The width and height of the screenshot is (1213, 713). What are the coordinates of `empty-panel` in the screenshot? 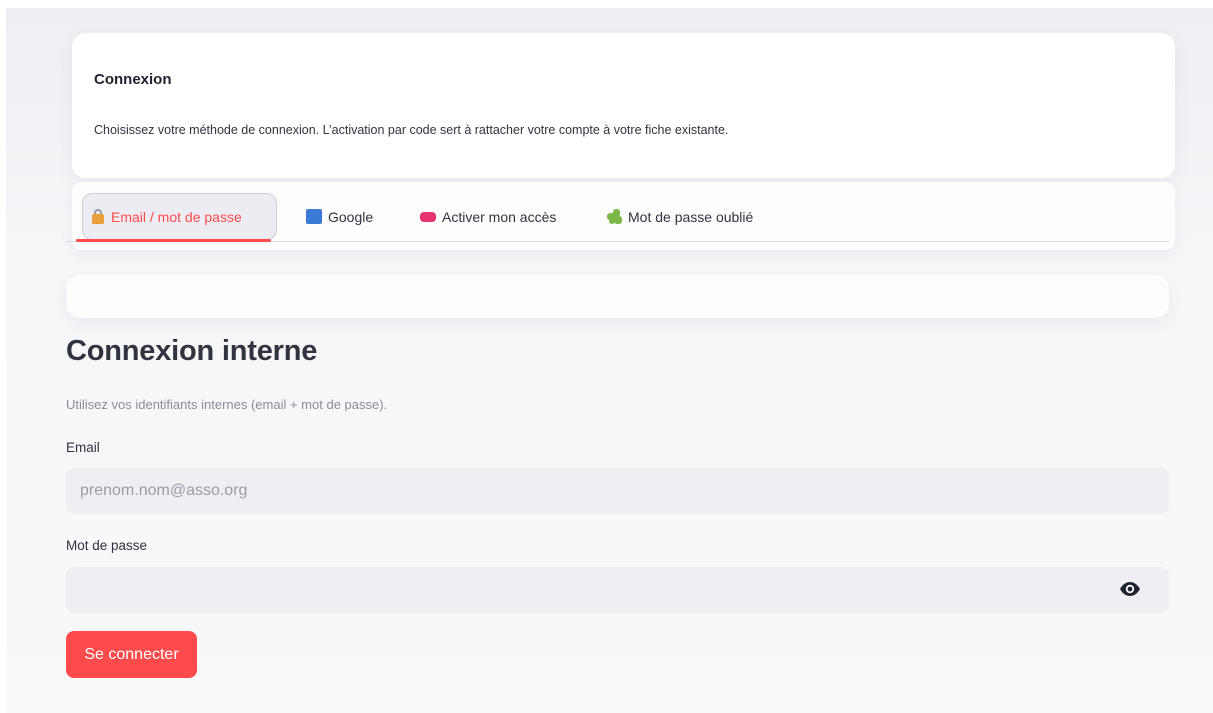 It's located at (617, 296).